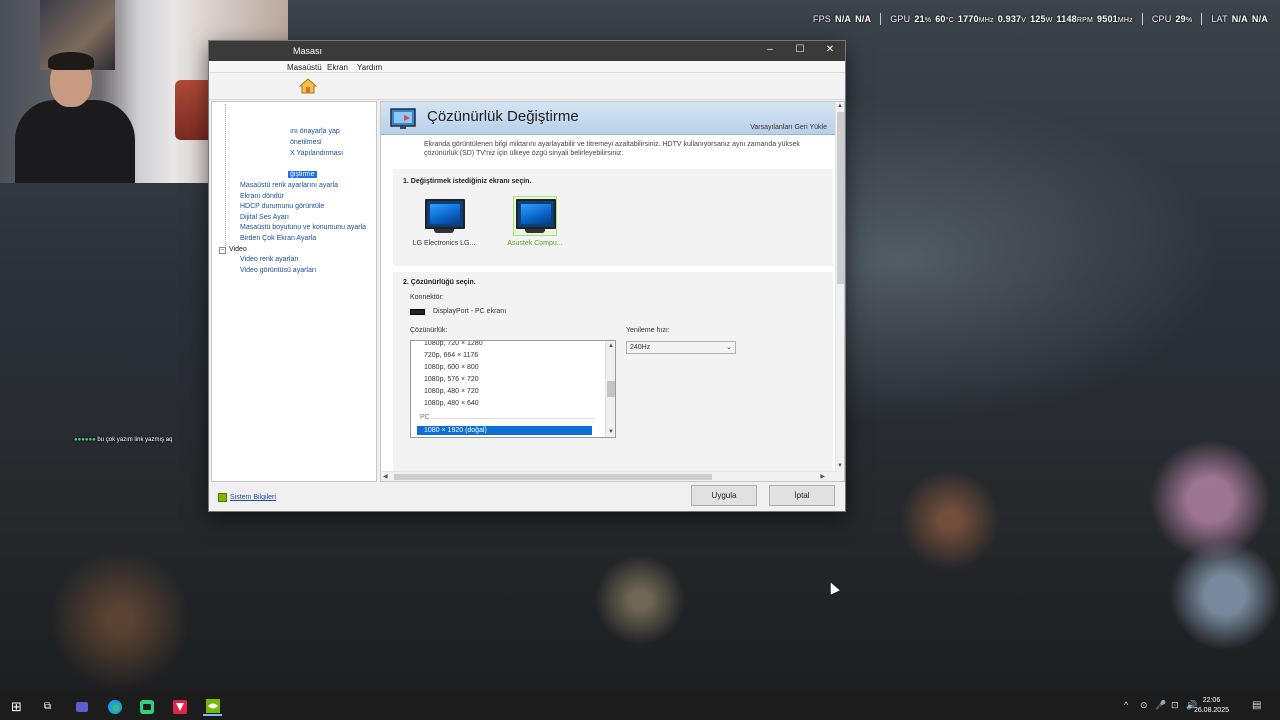  I want to click on hud-gpu-clock: 1770MHz, so click(975, 19).